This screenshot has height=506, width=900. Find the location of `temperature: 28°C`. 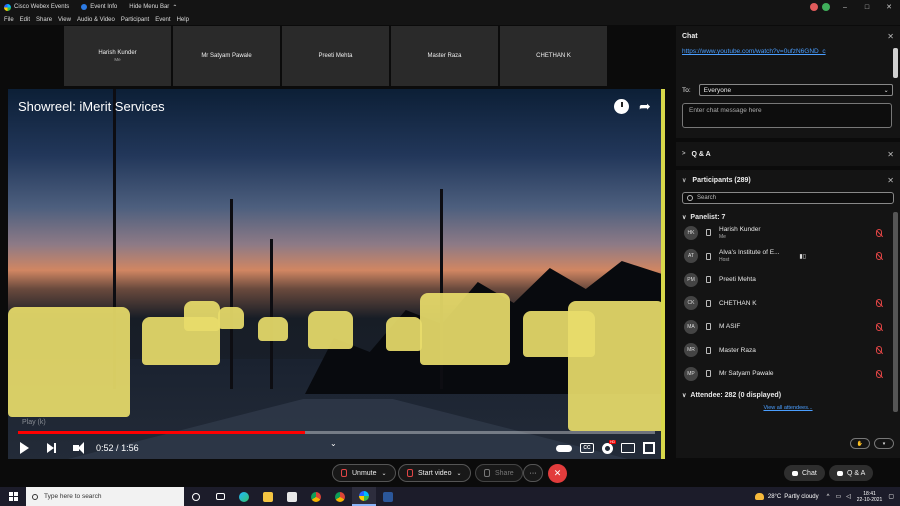

temperature: 28°C is located at coordinates (774, 496).